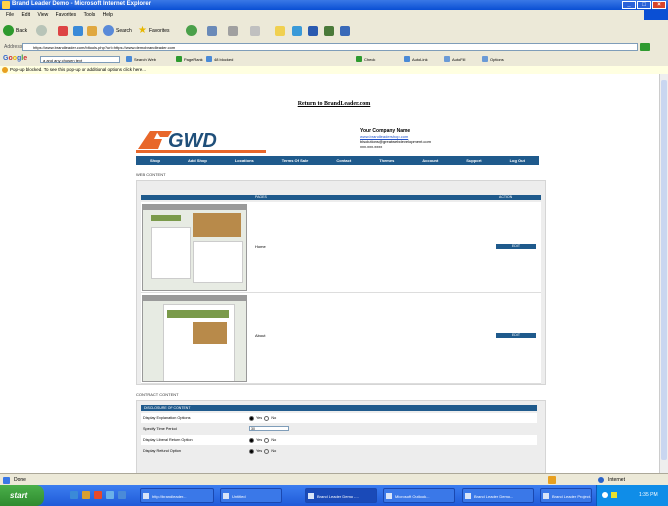 This screenshot has width=668, height=506. What do you see at coordinates (42, 15) in the screenshot?
I see `menu-view: View` at bounding box center [42, 15].